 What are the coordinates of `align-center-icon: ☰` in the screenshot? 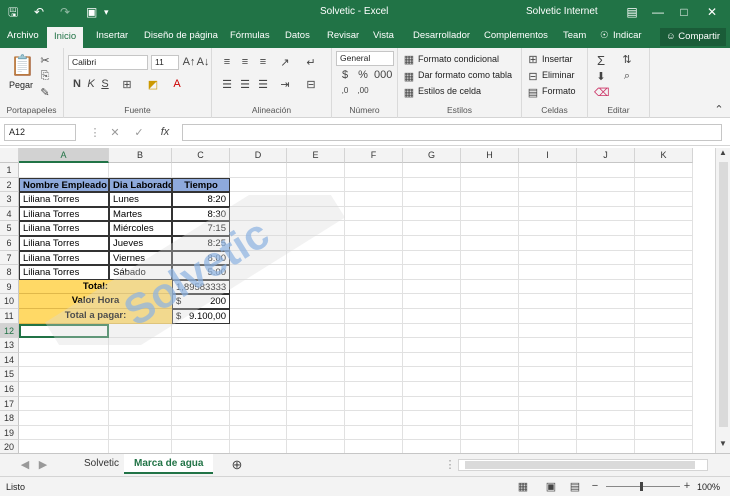 It's located at (245, 84).